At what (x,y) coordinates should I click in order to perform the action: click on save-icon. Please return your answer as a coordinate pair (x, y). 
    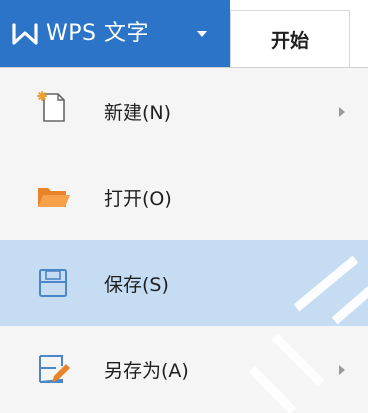
    Looking at the image, I should click on (53, 283).